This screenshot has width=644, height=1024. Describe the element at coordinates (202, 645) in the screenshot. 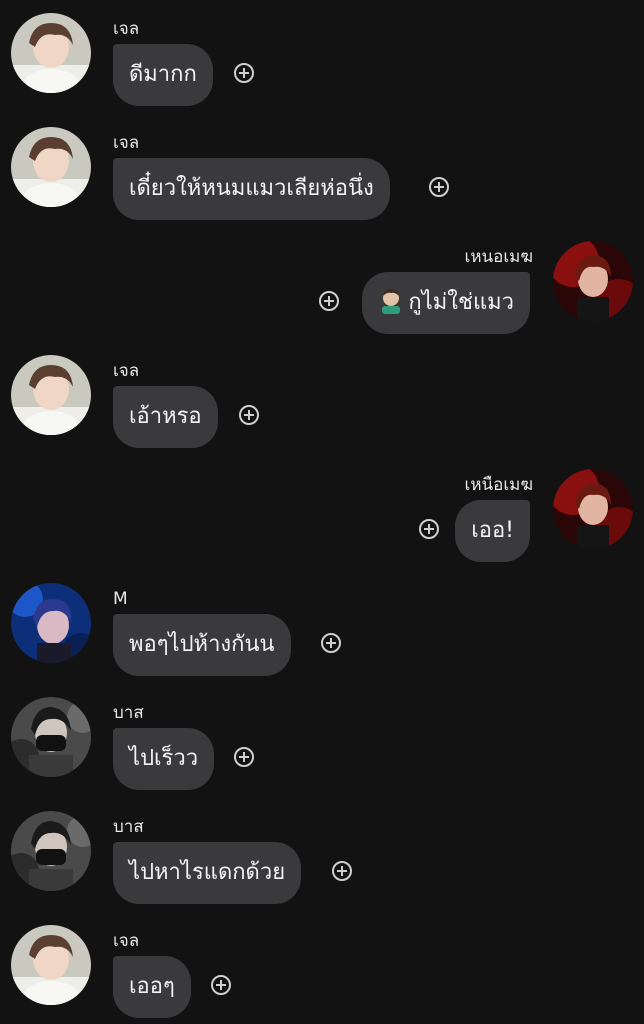

I see `message-bubble: พอๆไปห้างกันน` at that location.